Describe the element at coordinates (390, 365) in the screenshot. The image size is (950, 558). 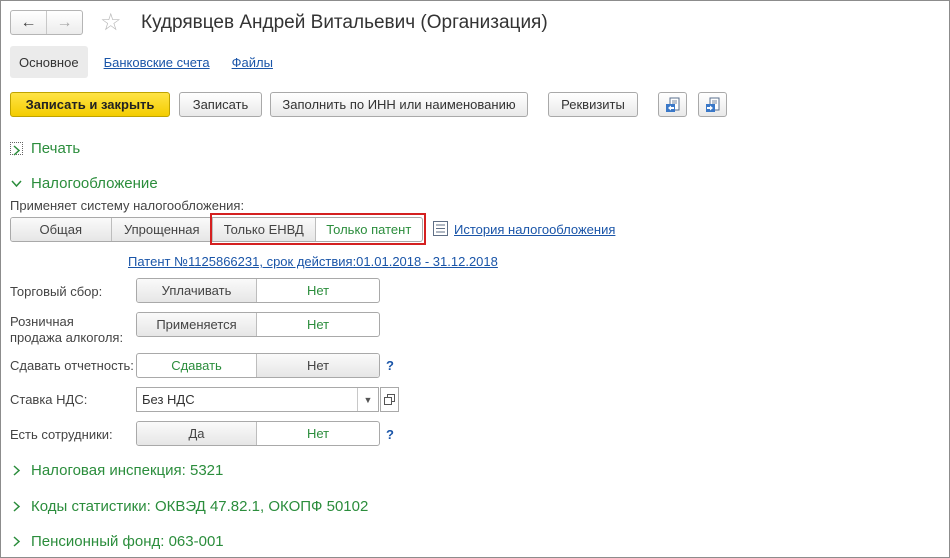
I see `reporting-help-icon: ?` at that location.